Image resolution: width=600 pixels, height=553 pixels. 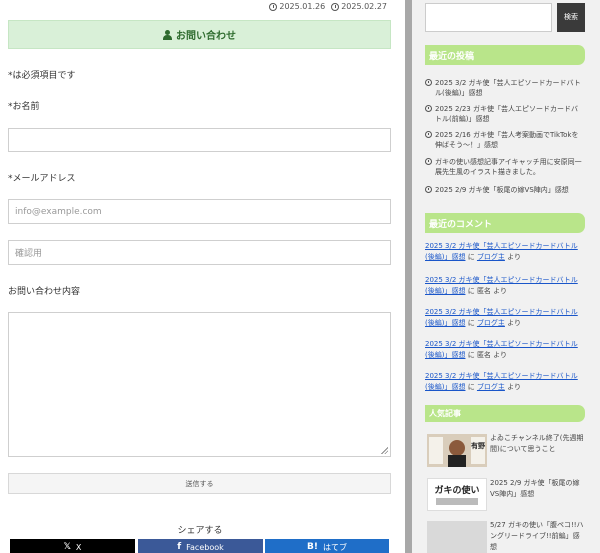 I want to click on share-x-label: X, so click(x=78, y=547).